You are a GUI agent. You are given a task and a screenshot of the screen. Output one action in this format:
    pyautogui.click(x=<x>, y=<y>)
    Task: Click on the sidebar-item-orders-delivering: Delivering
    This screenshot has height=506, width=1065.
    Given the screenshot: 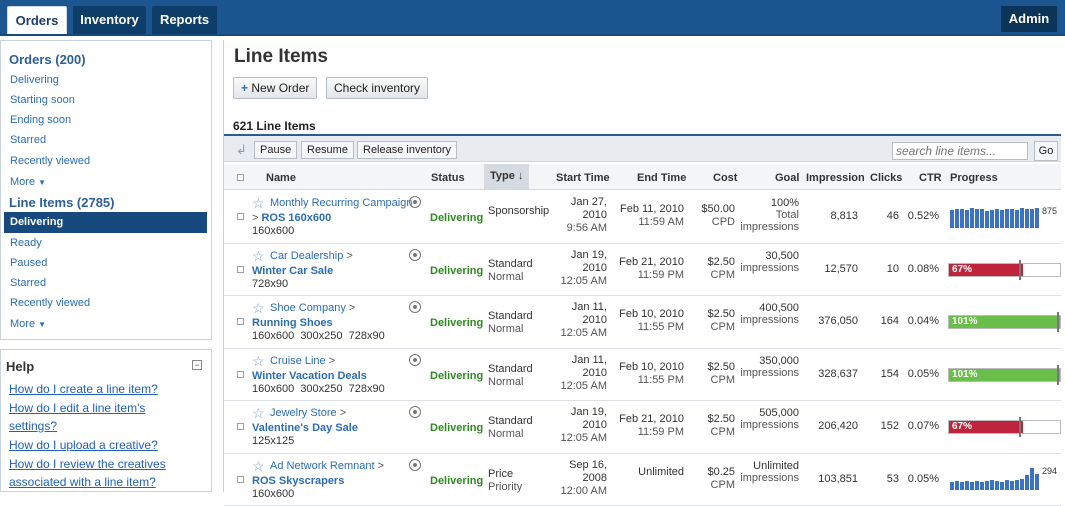 What is the action you would take?
    pyautogui.click(x=34, y=80)
    